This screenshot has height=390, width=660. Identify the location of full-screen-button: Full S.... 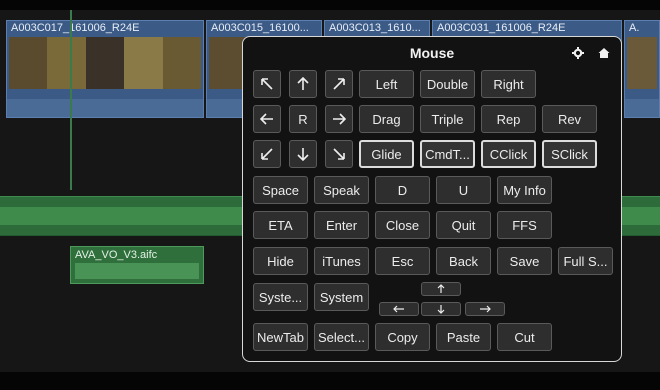
(585, 261).